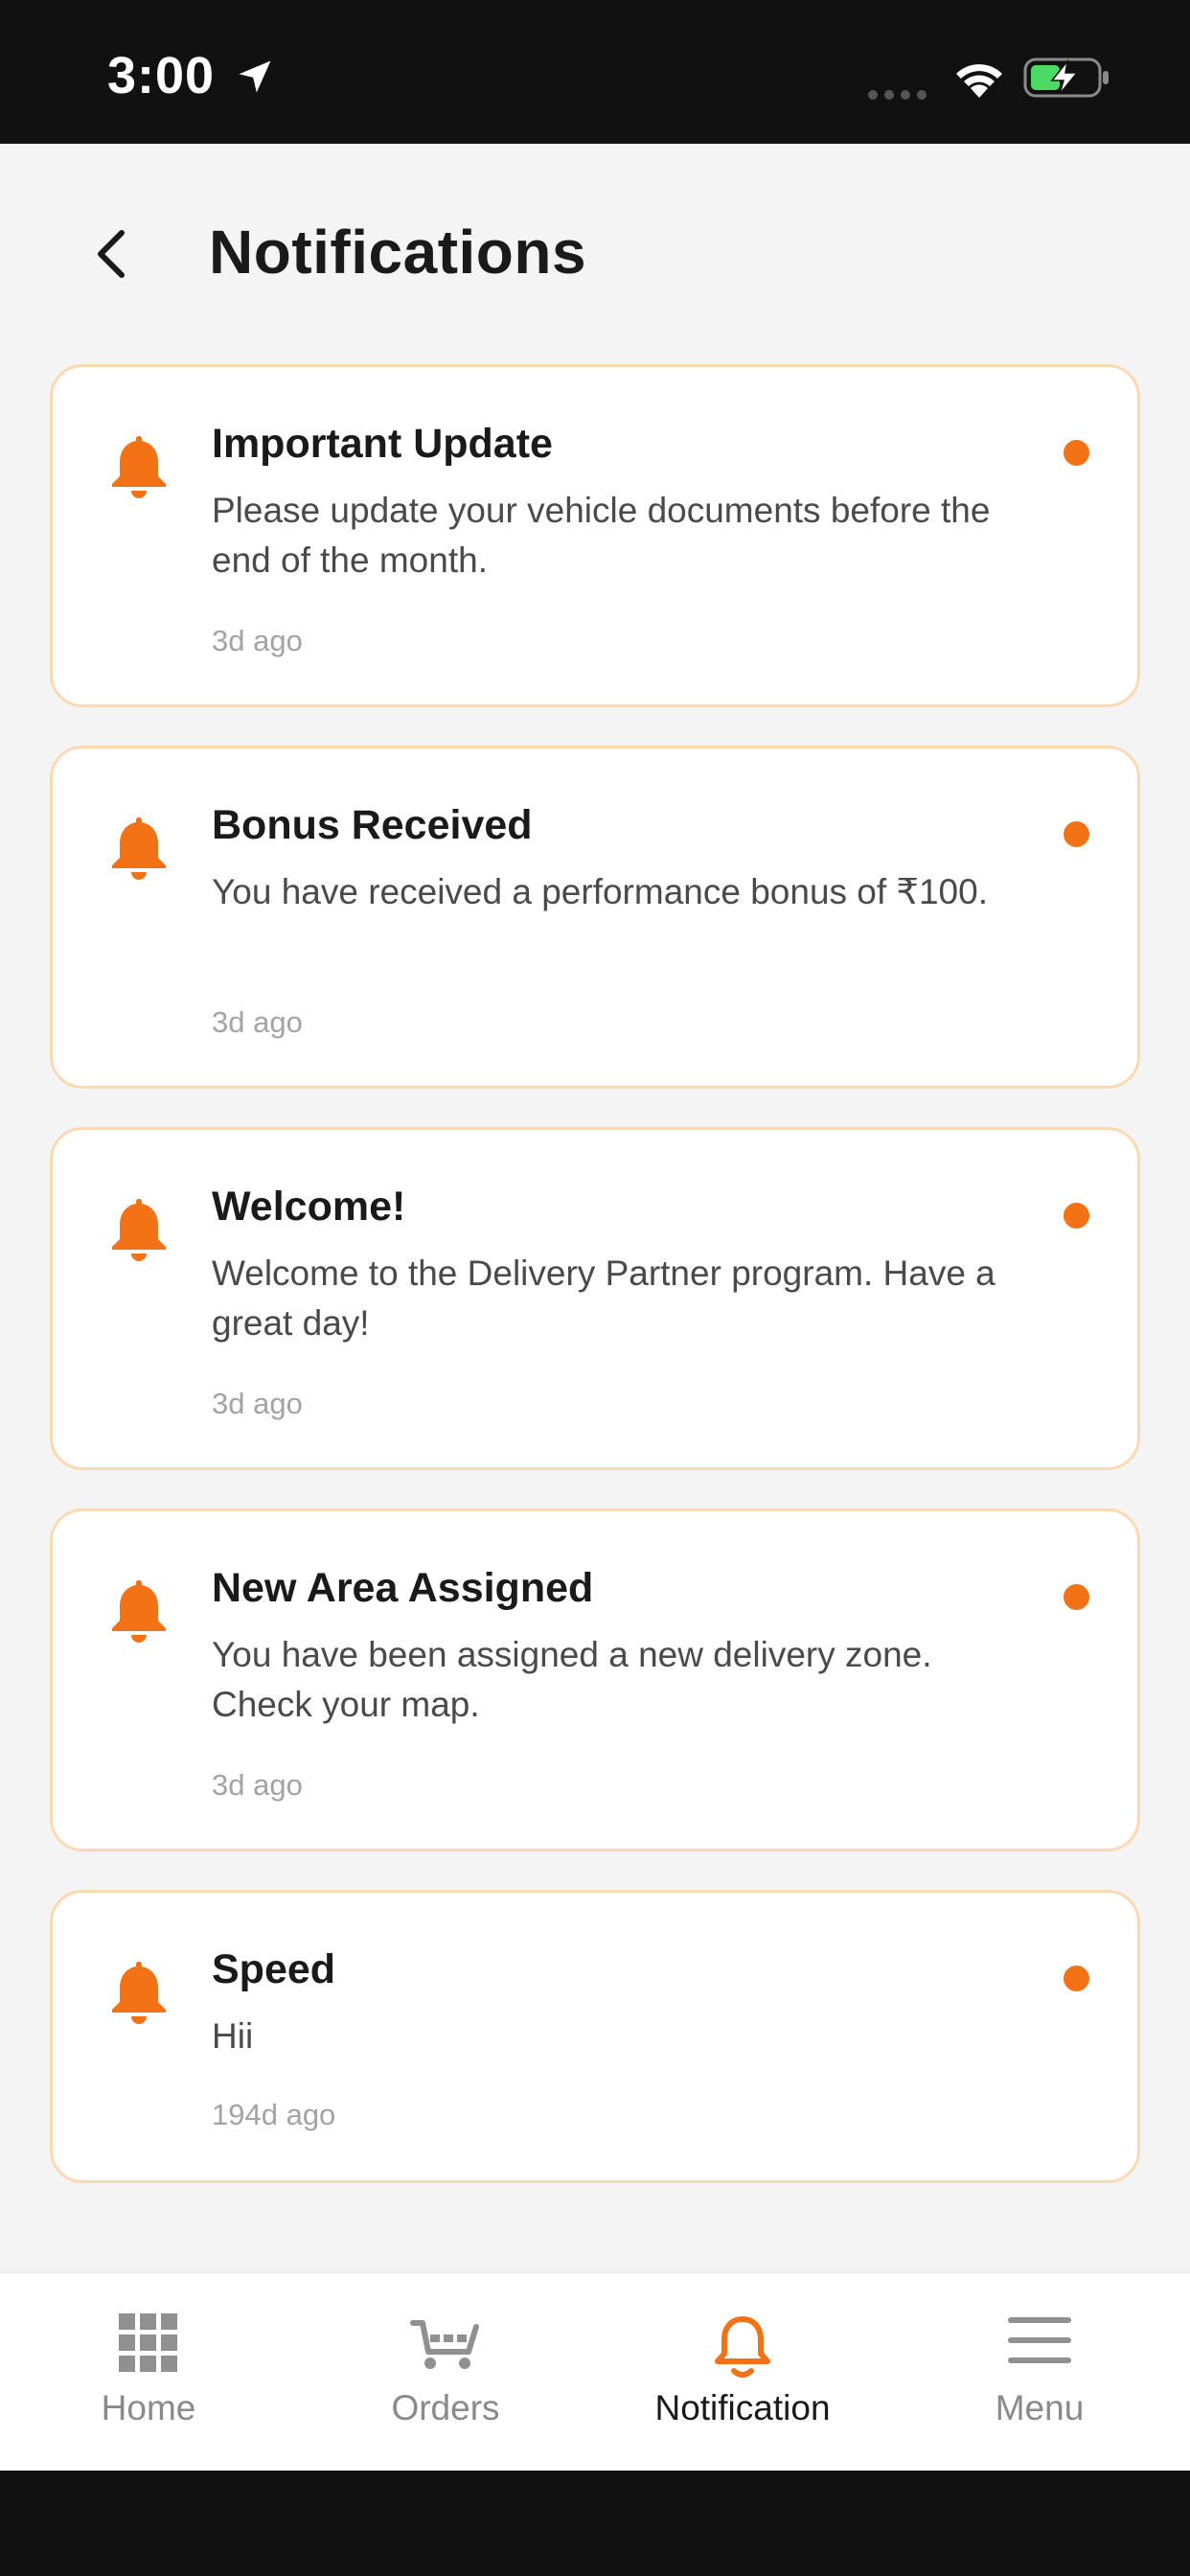  I want to click on home-indicator-bar, so click(595, 2523).